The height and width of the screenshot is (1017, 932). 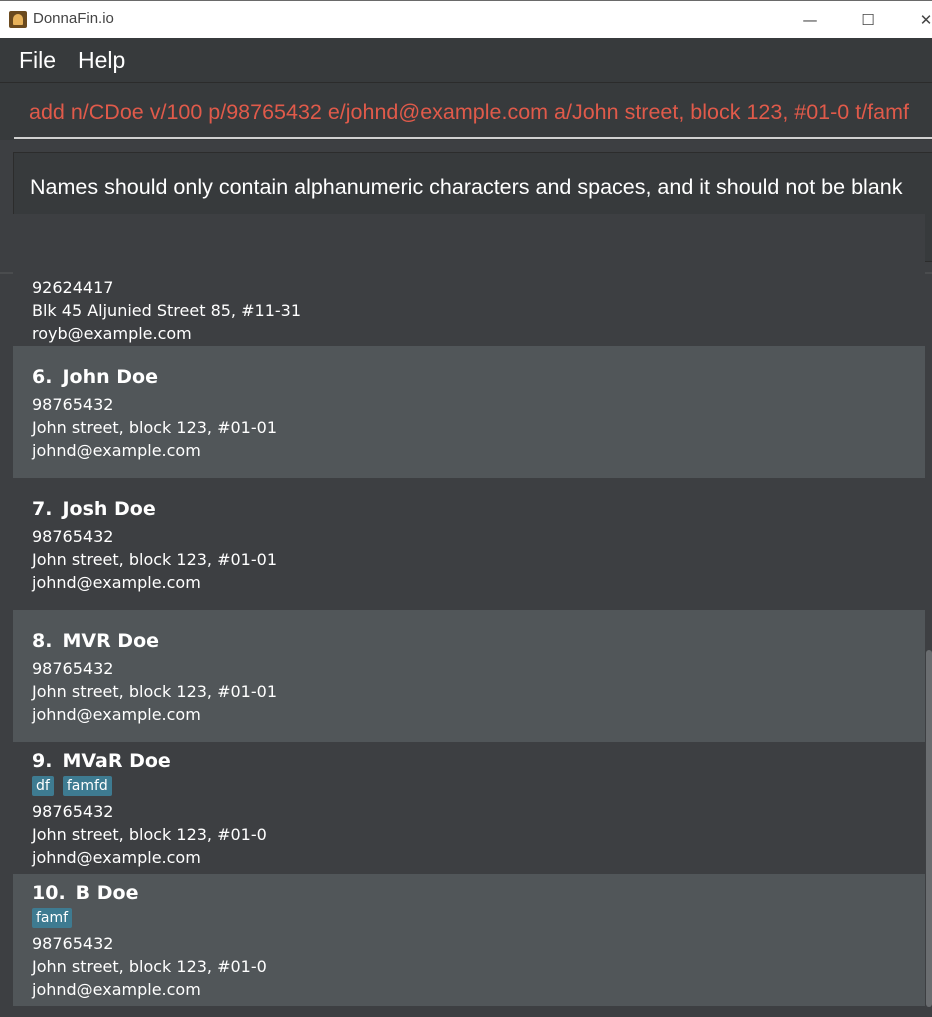 What do you see at coordinates (116, 761) in the screenshot?
I see `client-name-text: MVaR Doe` at bounding box center [116, 761].